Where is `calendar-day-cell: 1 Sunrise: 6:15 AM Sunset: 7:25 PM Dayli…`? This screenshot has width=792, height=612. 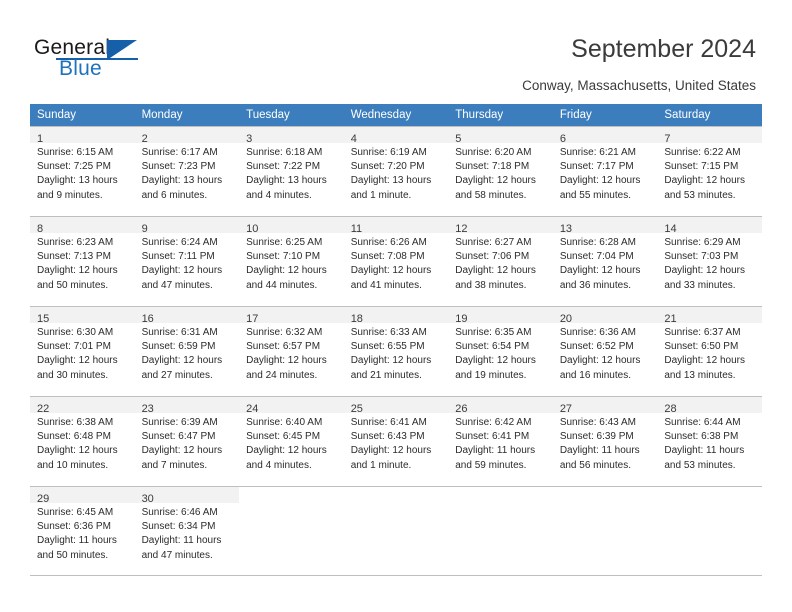 calendar-day-cell: 1 Sunrise: 6:15 AM Sunset: 7:25 PM Dayli… is located at coordinates (82, 171).